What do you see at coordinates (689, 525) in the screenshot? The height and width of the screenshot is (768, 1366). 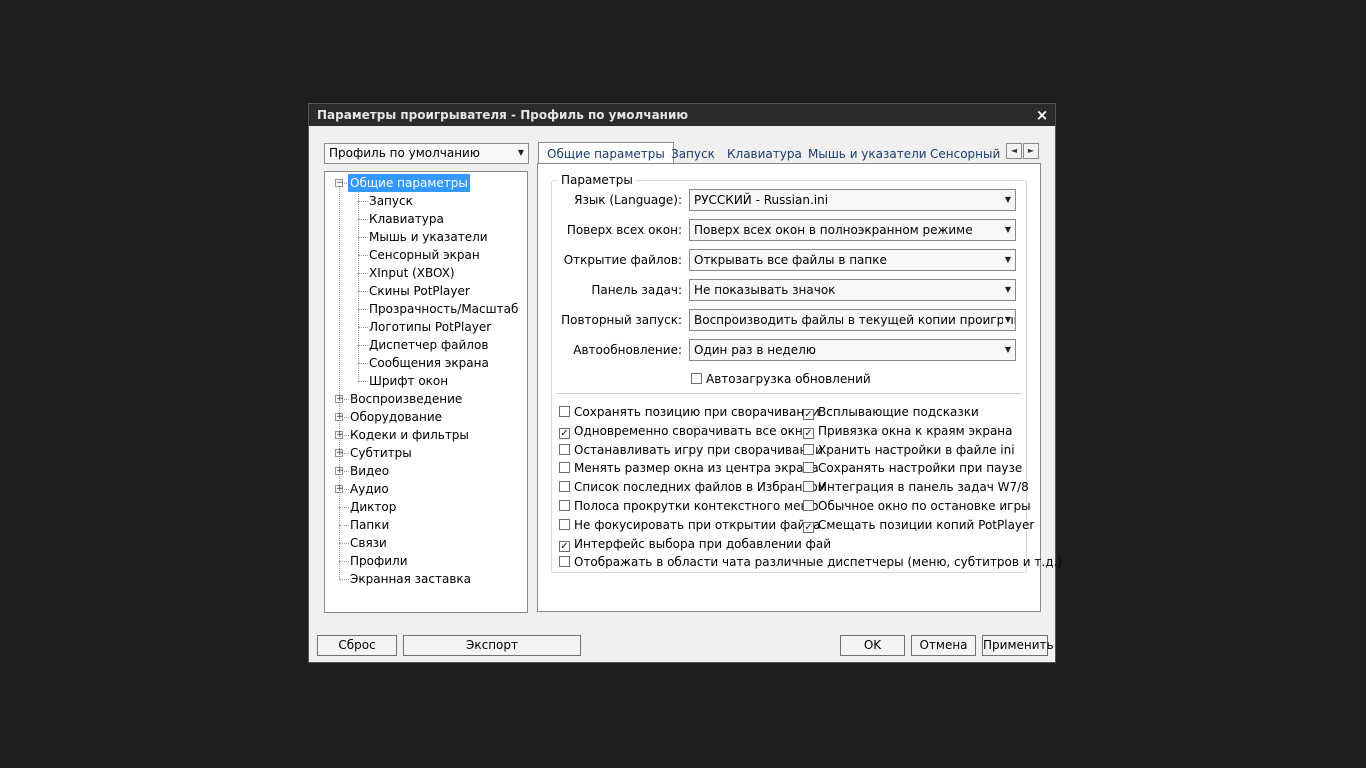 I see `option-checkbox: Не фокусировать при открытии файла` at bounding box center [689, 525].